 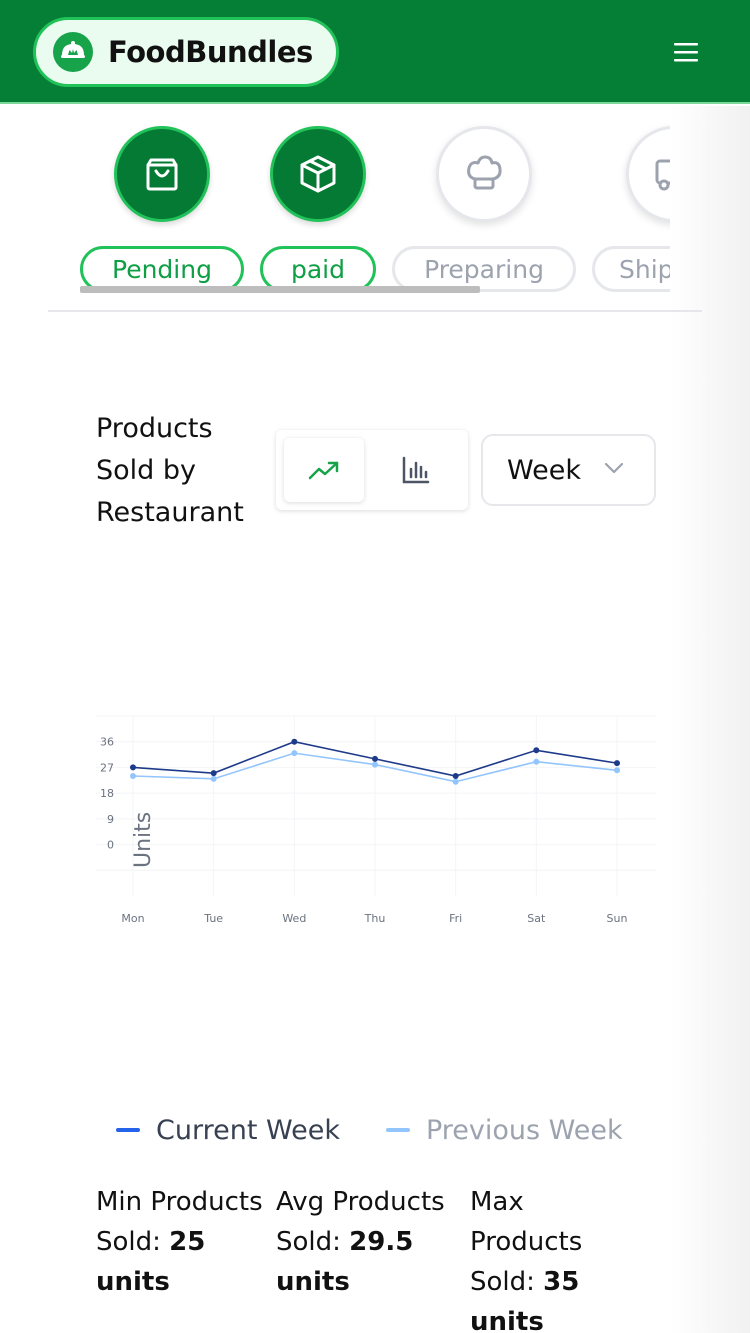 What do you see at coordinates (294, 918) in the screenshot?
I see `x-tick-label: Wed` at bounding box center [294, 918].